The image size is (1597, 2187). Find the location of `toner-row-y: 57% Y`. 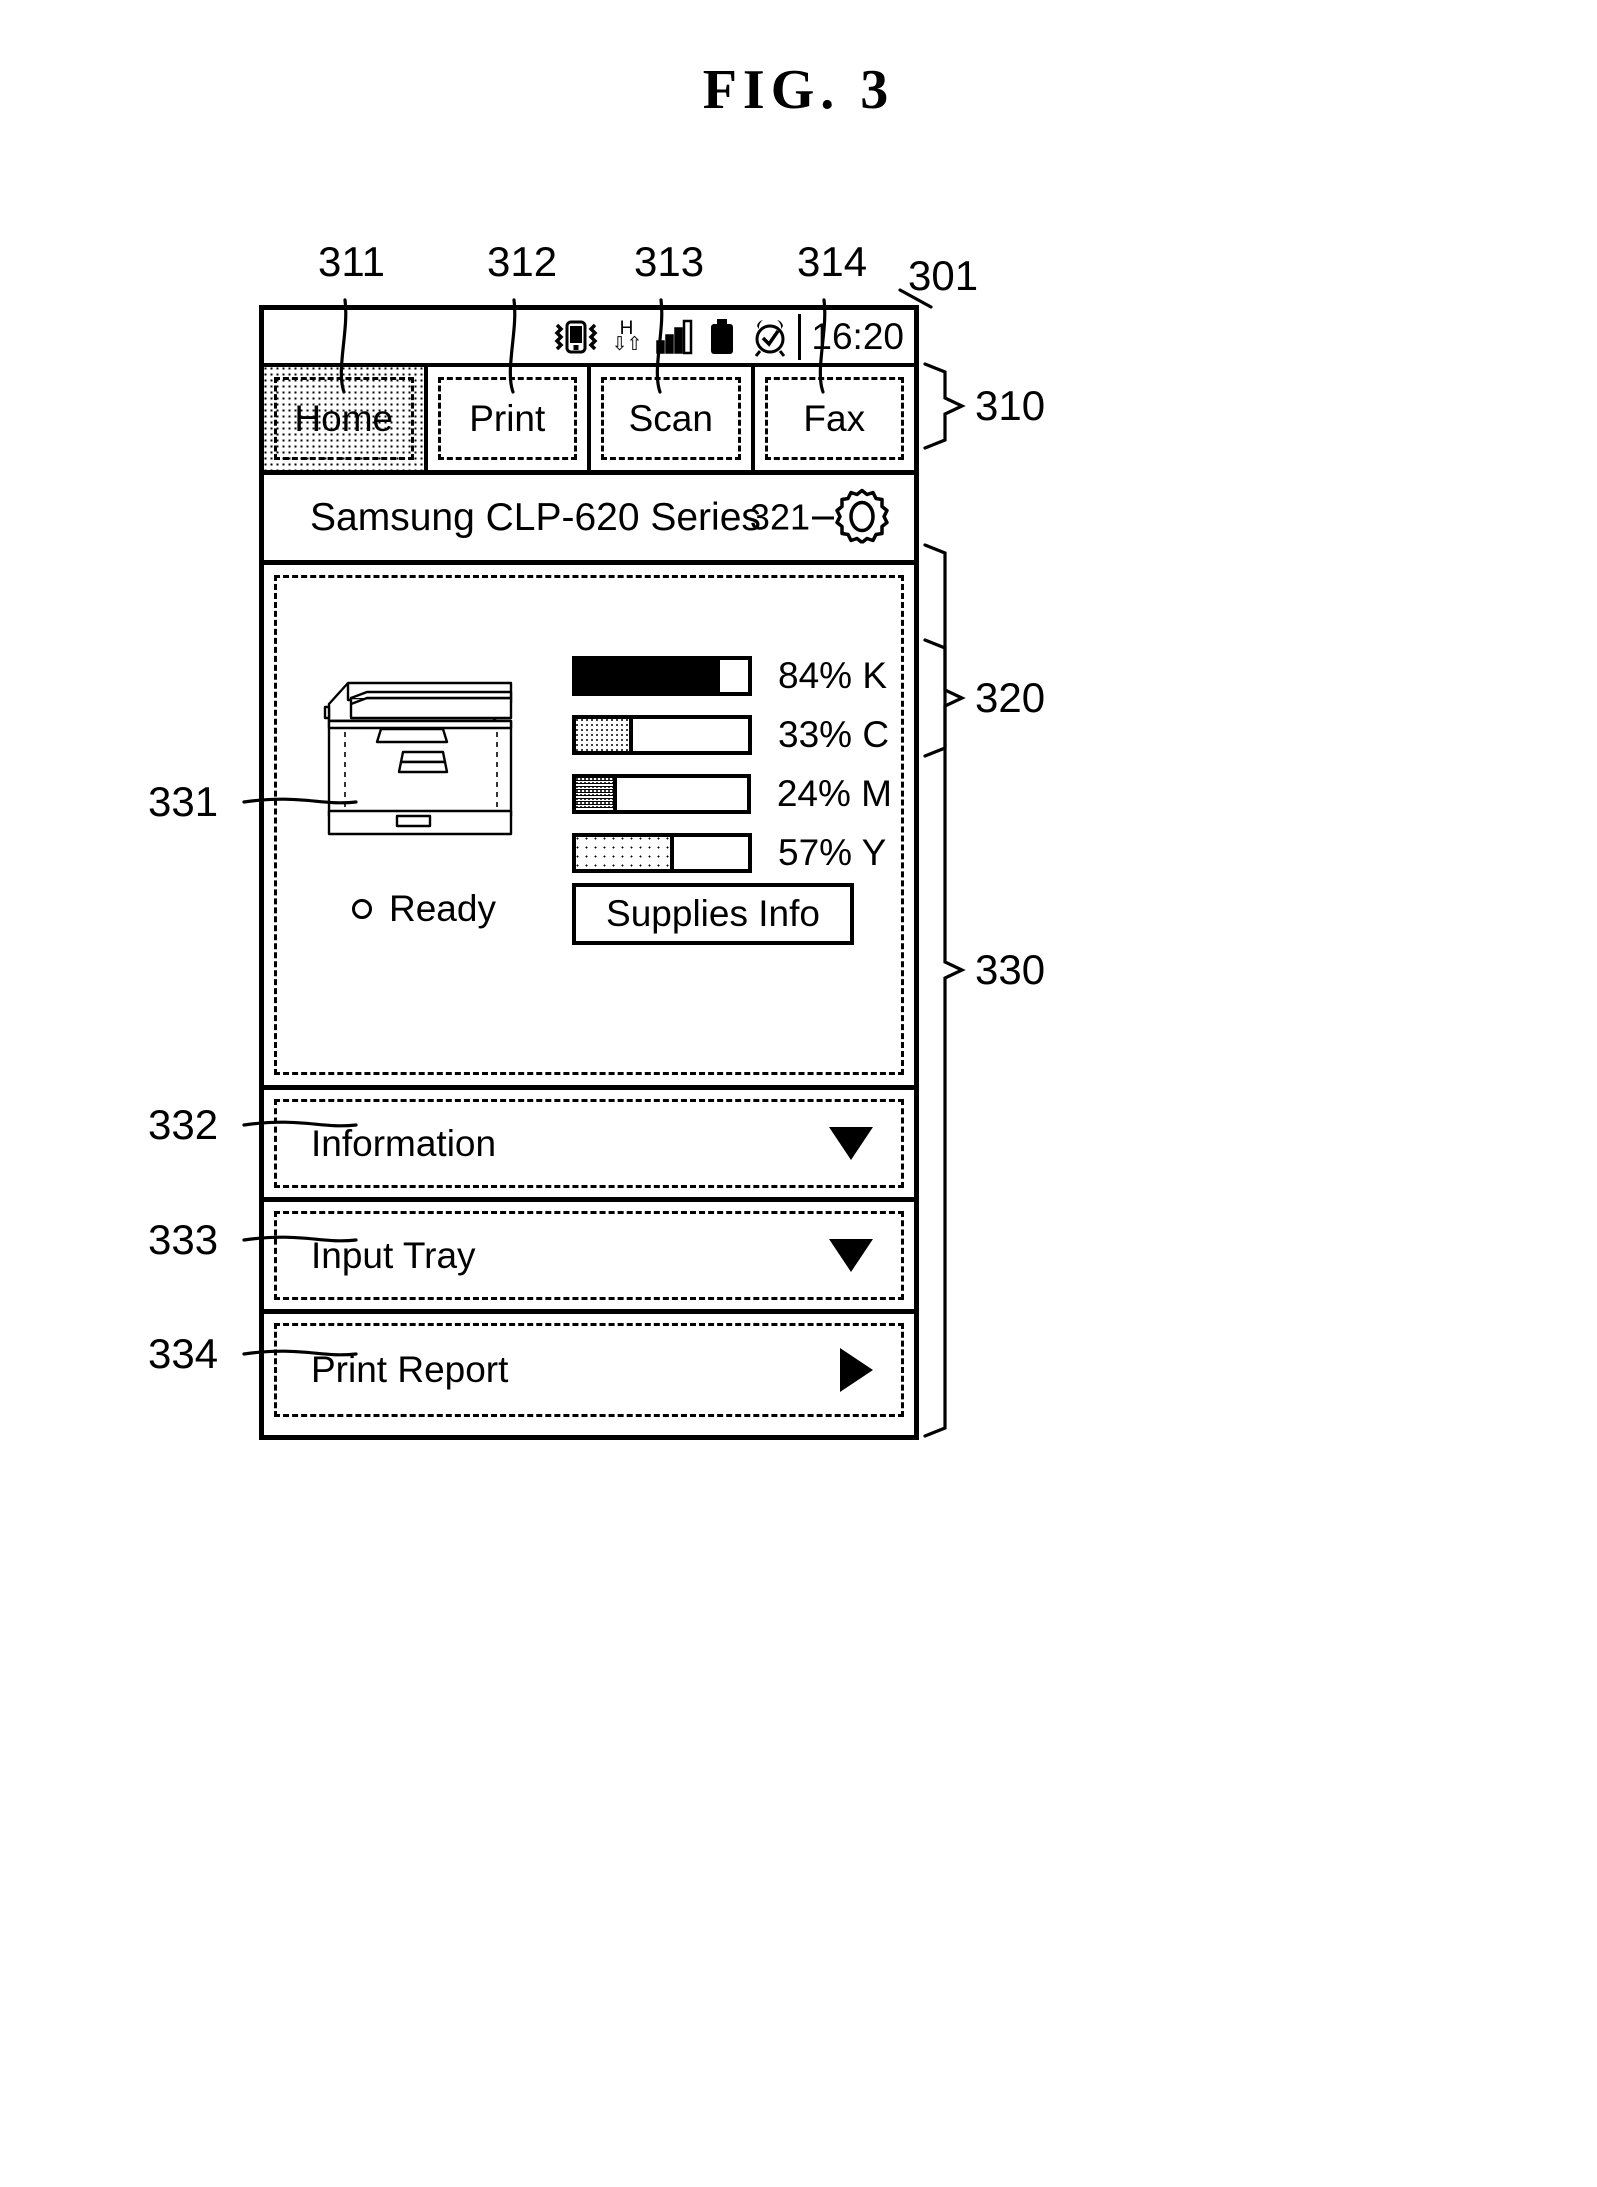

toner-row-y: 57% Y is located at coordinates (732, 852).